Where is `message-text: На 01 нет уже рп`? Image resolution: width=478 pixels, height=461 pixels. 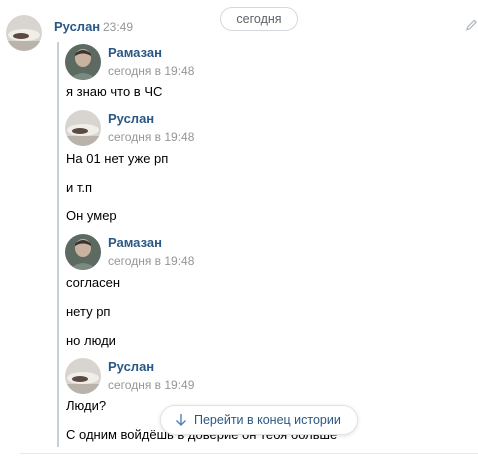 message-text: На 01 нет уже рп is located at coordinates (117, 158).